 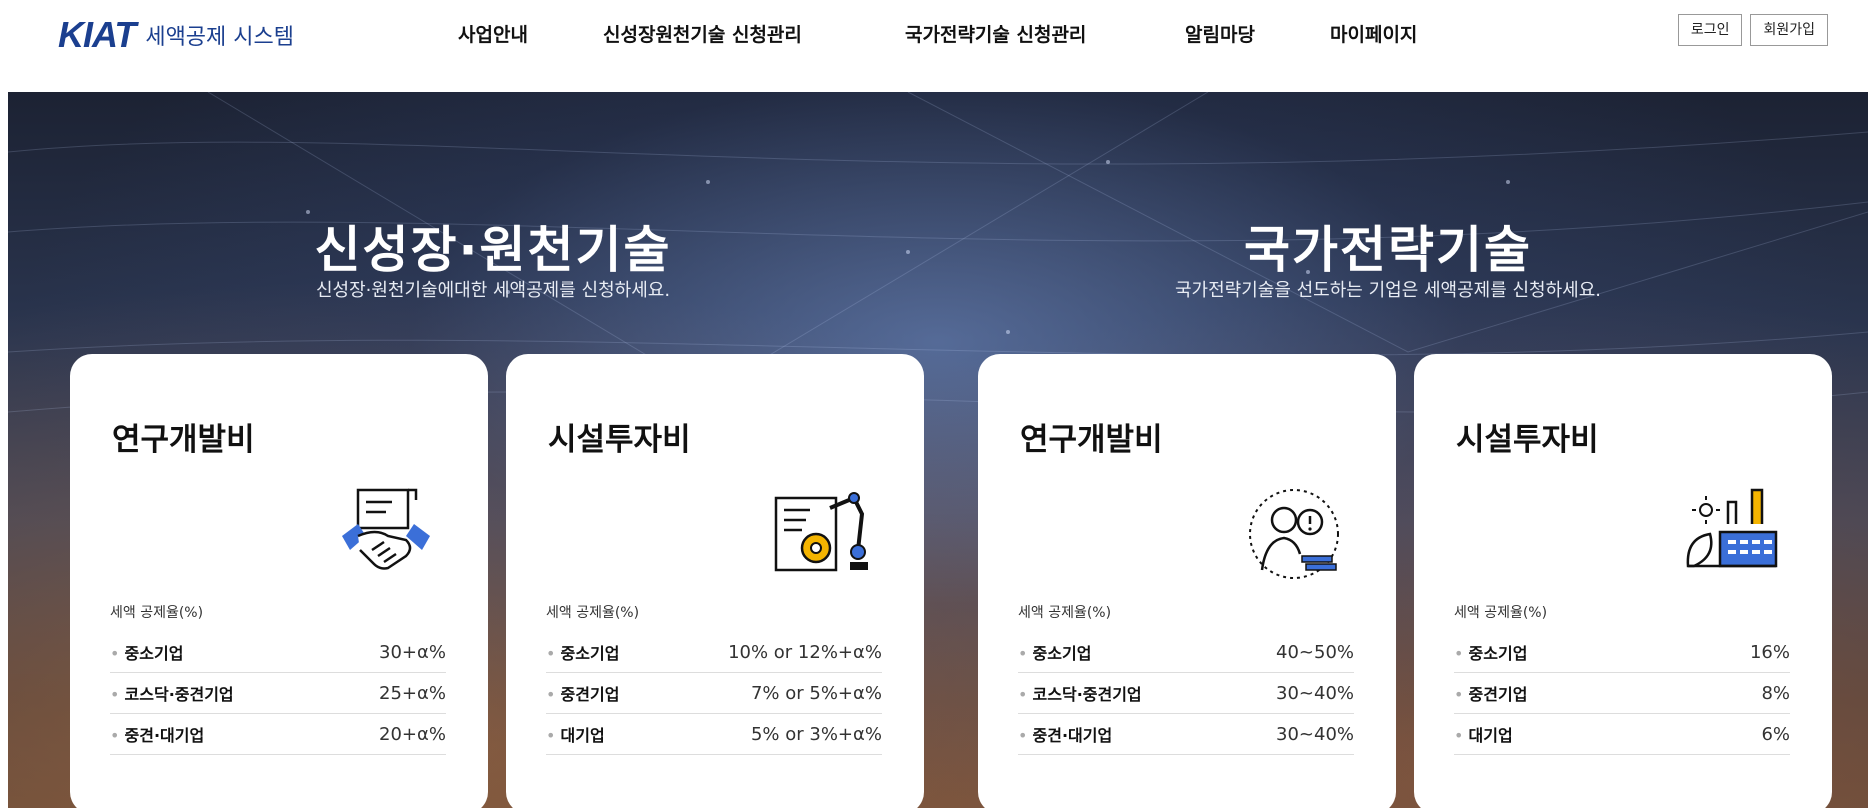 I want to click on row-value: 16%, so click(x=1769, y=652).